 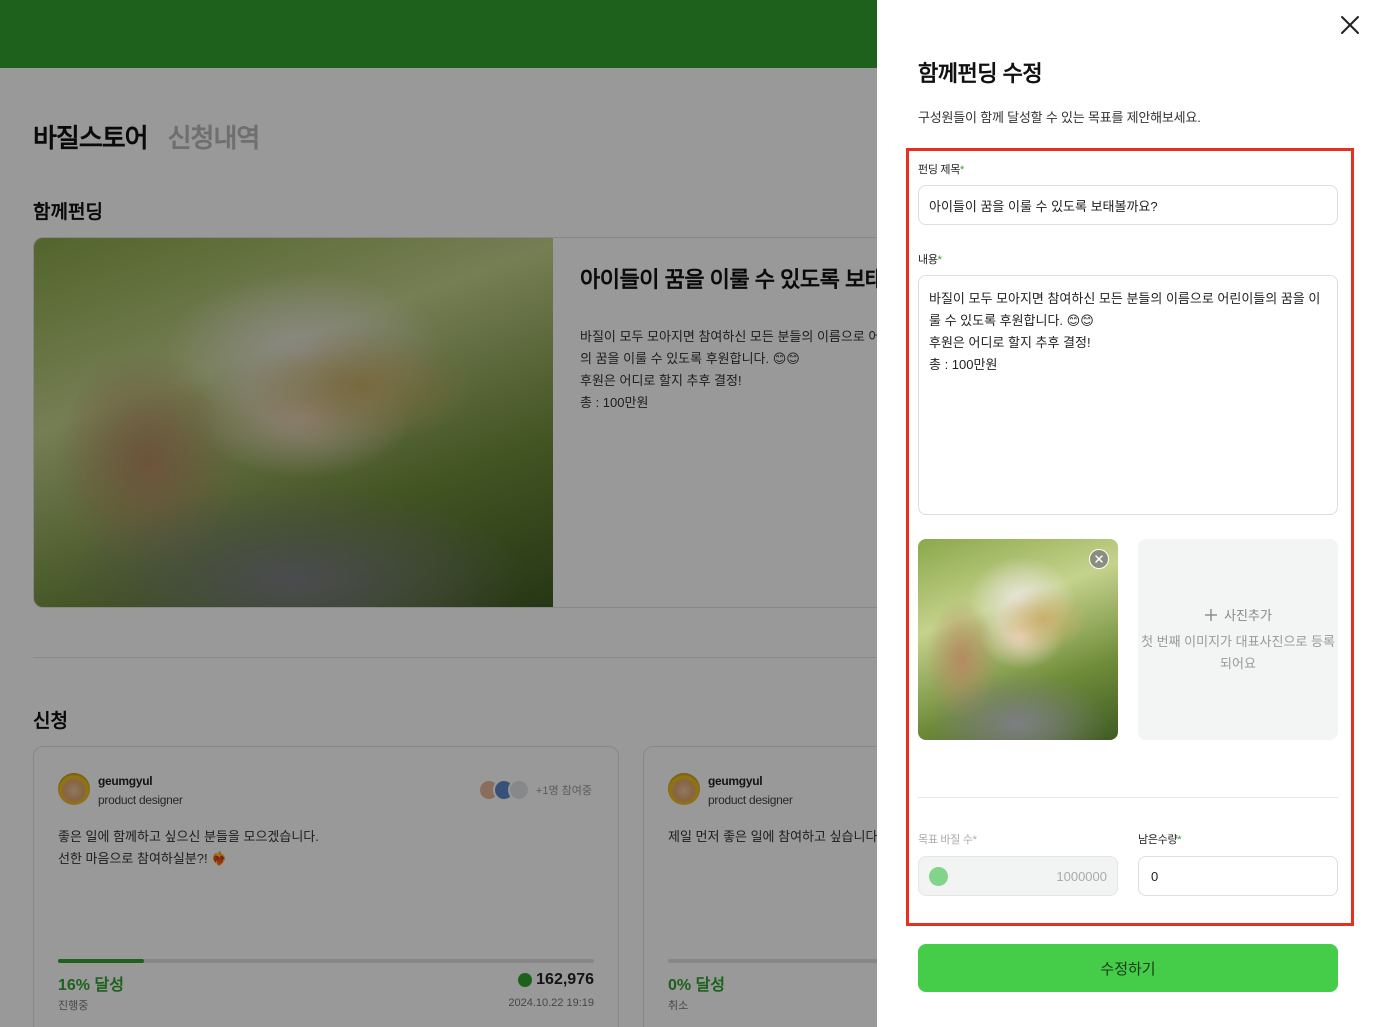 What do you see at coordinates (1211, 614) in the screenshot?
I see `plus-icon` at bounding box center [1211, 614].